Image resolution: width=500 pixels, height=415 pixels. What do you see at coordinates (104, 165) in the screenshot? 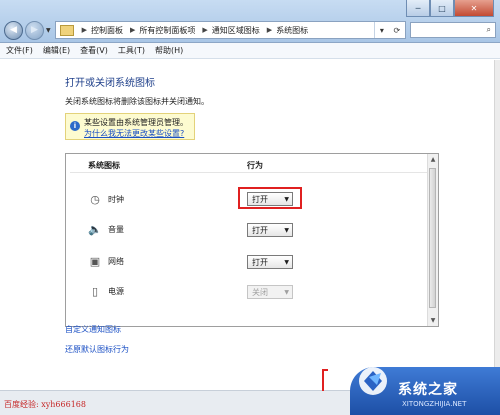
I see `column-header-system-icon: 系统图标` at bounding box center [104, 165].